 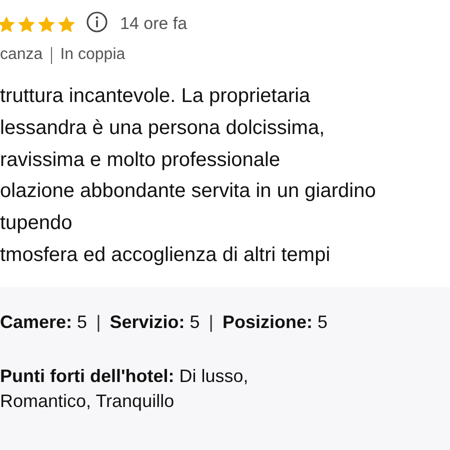 What do you see at coordinates (166, 255) in the screenshot?
I see `review-text-line: tmosfera ed accoglienza di altri tempi` at bounding box center [166, 255].